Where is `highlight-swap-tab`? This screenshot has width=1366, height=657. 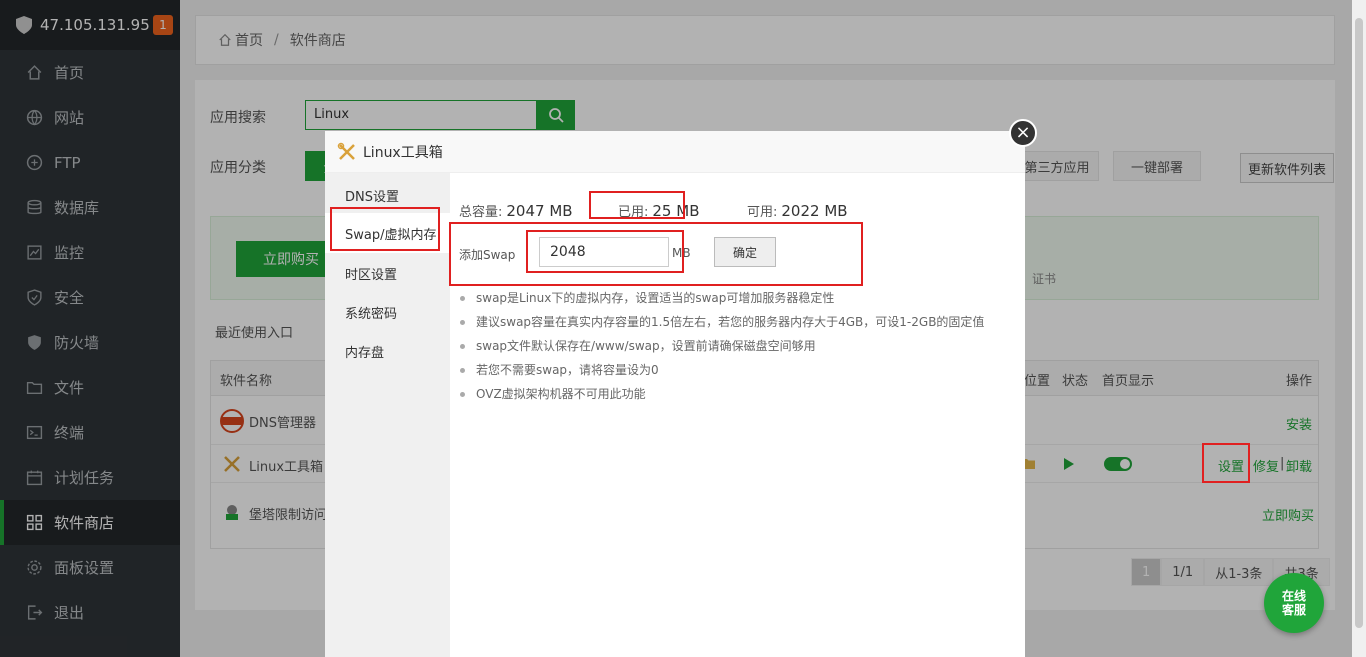 highlight-swap-tab is located at coordinates (385, 229).